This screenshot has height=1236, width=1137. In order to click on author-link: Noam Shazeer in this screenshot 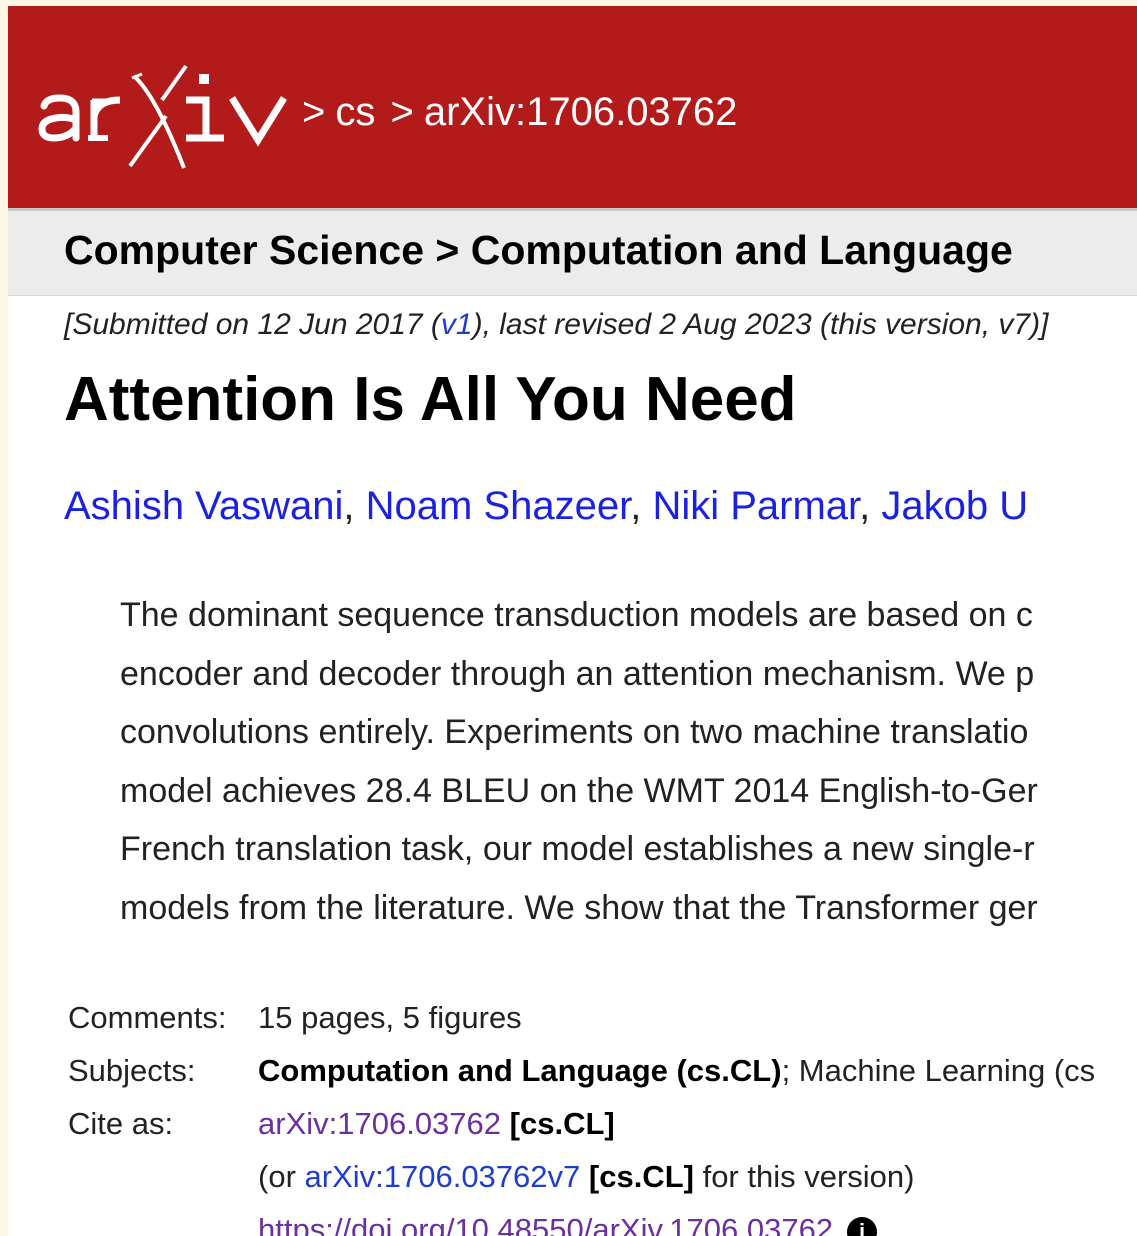, I will do `click(498, 506)`.